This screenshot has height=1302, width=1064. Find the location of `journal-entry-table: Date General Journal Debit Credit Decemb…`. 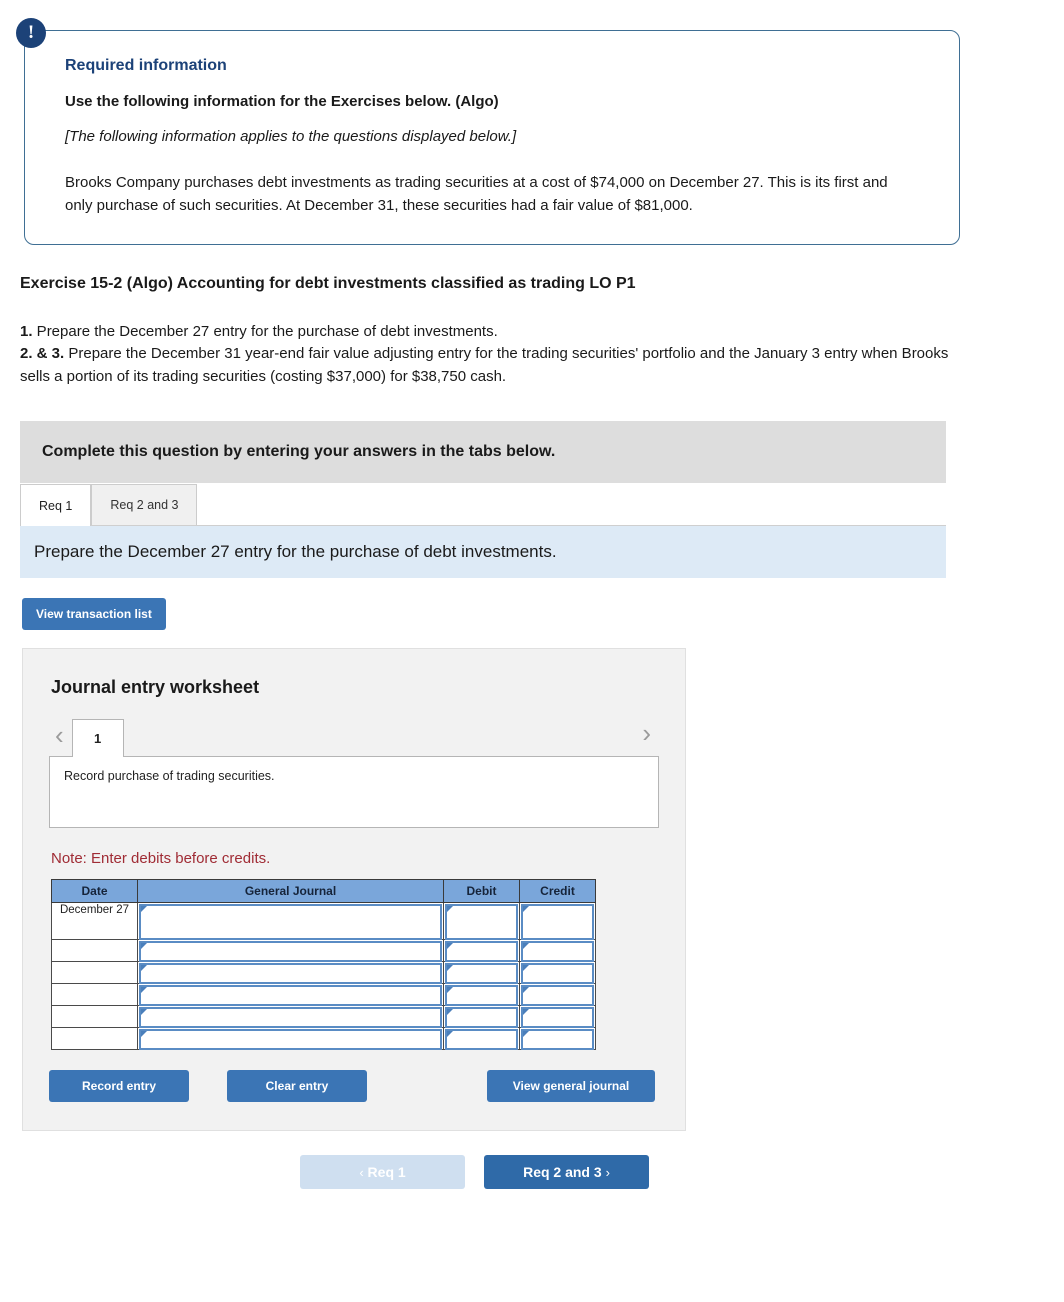

journal-entry-table: Date General Journal Debit Credit Decemb… is located at coordinates (323, 964).